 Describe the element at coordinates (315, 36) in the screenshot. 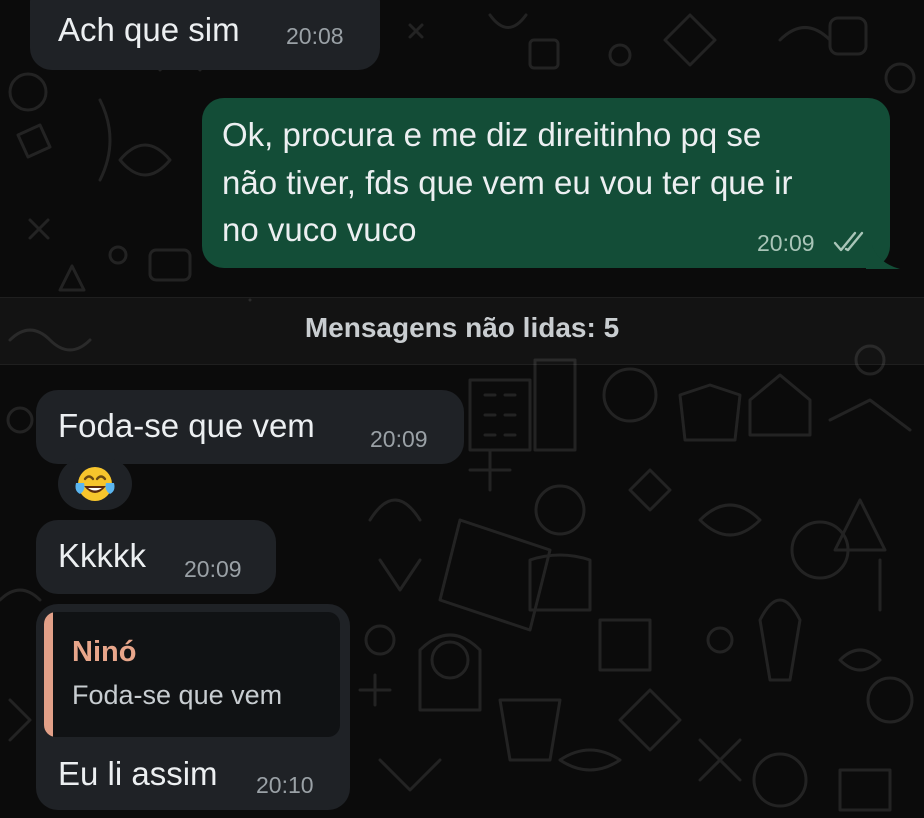

I see `message-time: 20:08` at that location.